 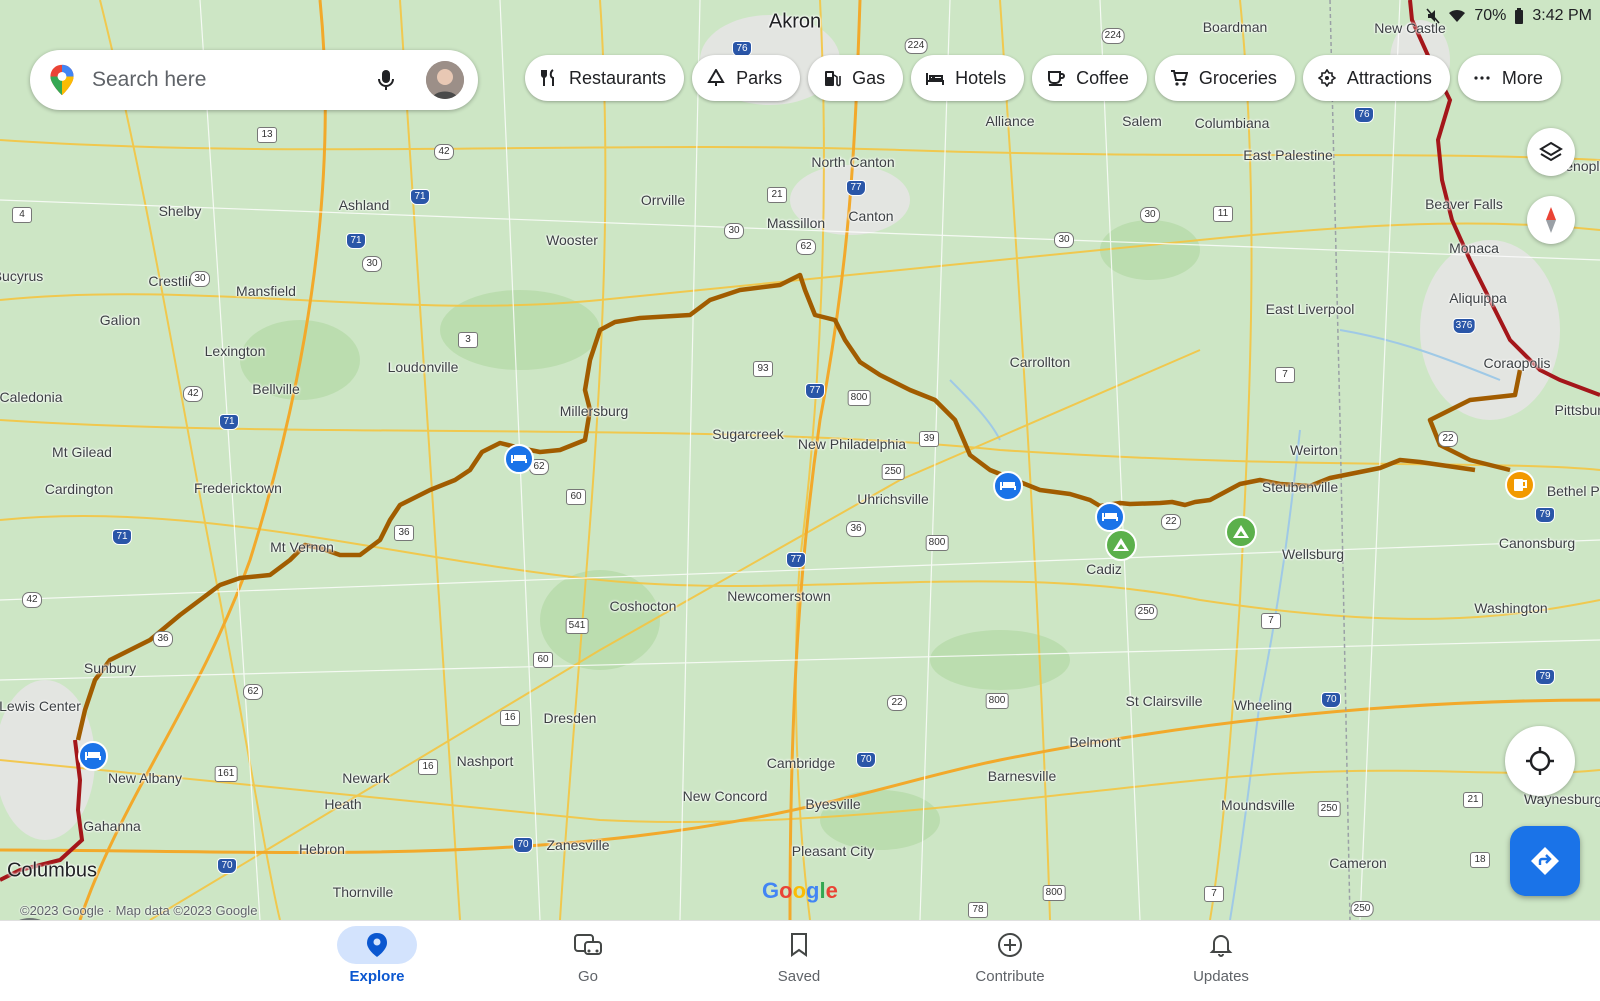 I want to click on chip-parks: Parks, so click(x=746, y=78).